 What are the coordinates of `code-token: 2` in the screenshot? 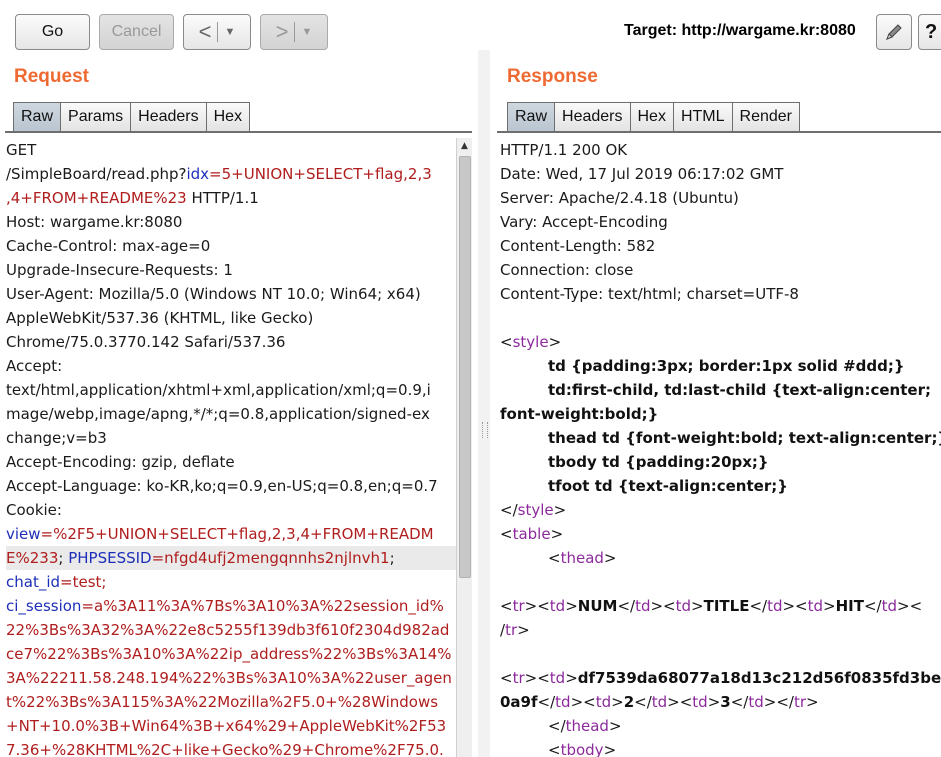 It's located at (629, 702).